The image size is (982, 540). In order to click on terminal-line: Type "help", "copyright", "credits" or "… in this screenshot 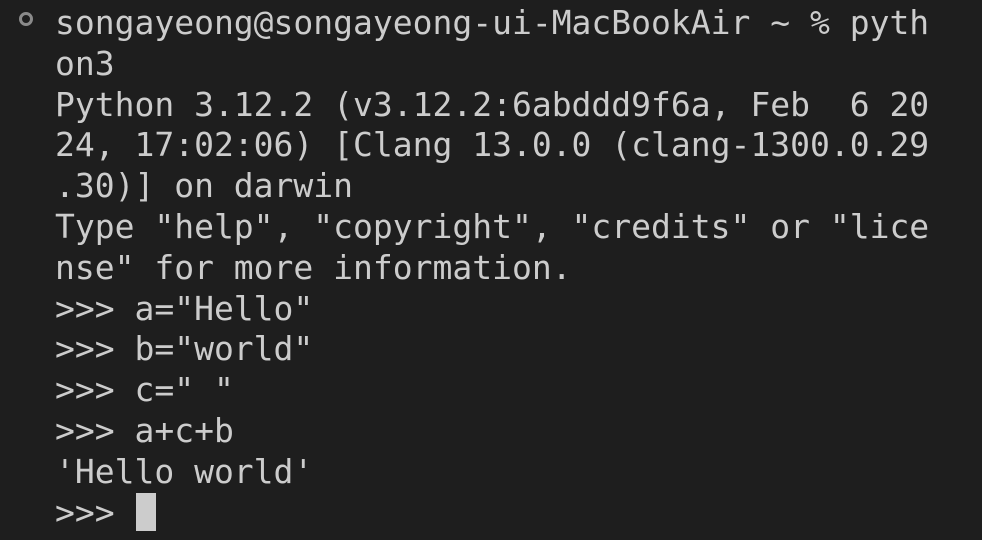, I will do `click(492, 226)`.